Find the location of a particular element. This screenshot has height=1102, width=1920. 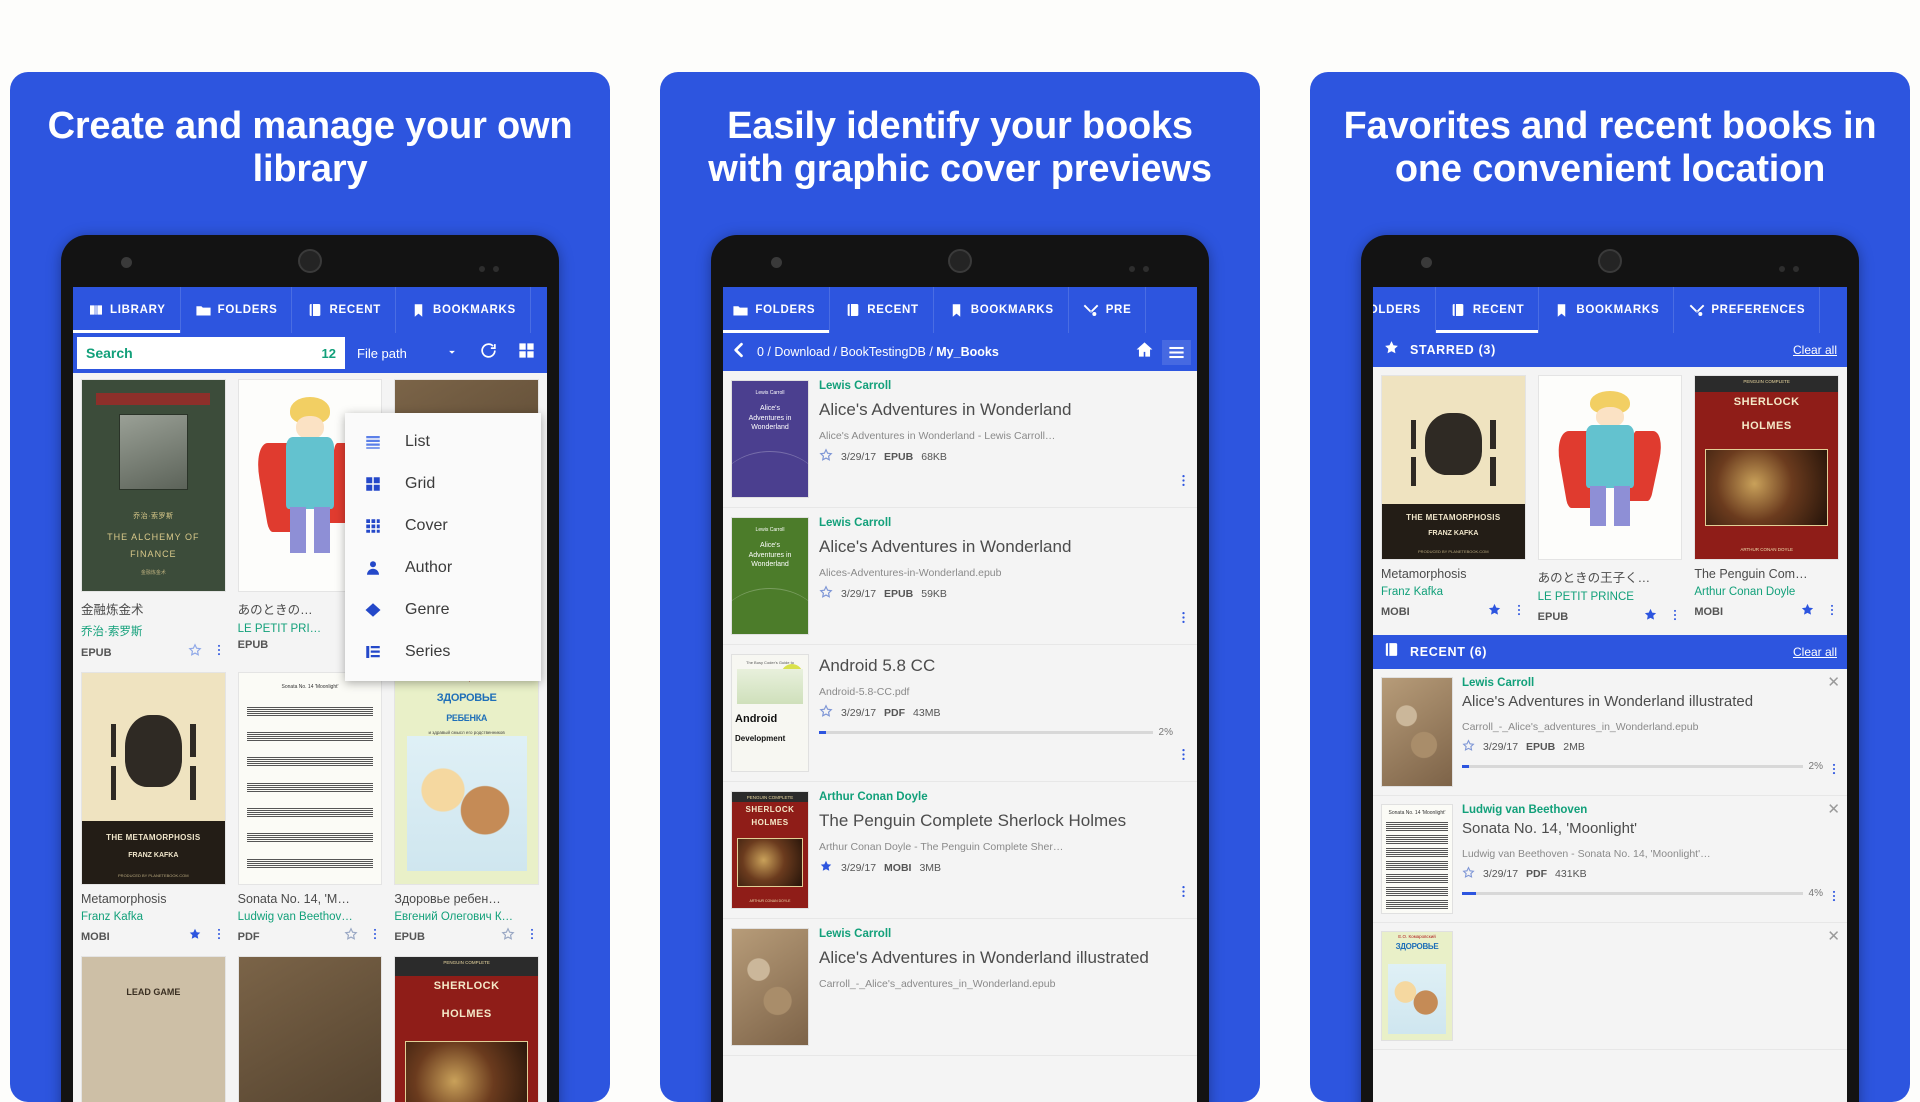

chevron-down-icon is located at coordinates (452, 353).